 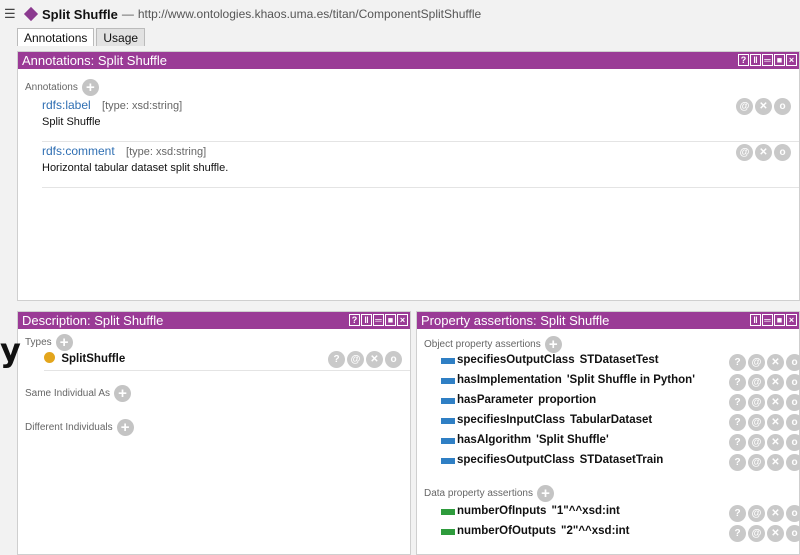 I want to click on same-individual-section: Same Individual As +, so click(x=217, y=393).